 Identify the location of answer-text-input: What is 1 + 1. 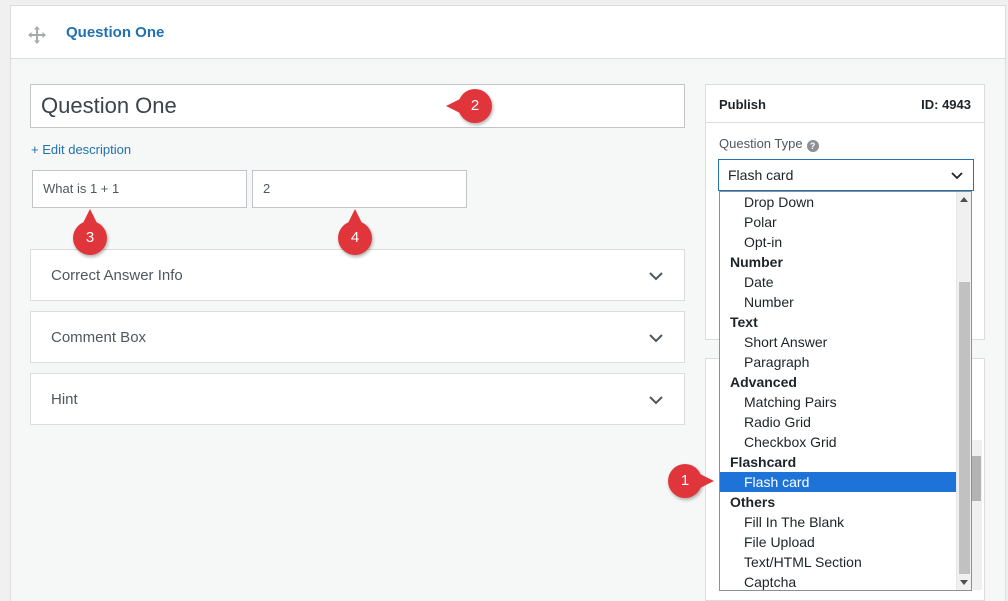
(139, 189).